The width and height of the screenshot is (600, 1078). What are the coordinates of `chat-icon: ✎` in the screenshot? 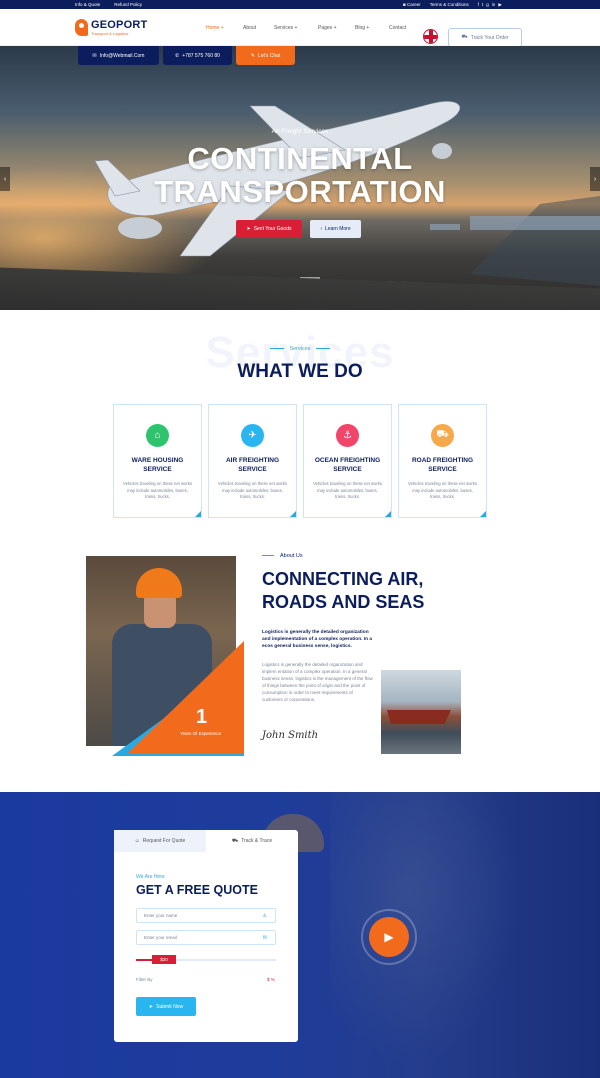 It's located at (252, 55).